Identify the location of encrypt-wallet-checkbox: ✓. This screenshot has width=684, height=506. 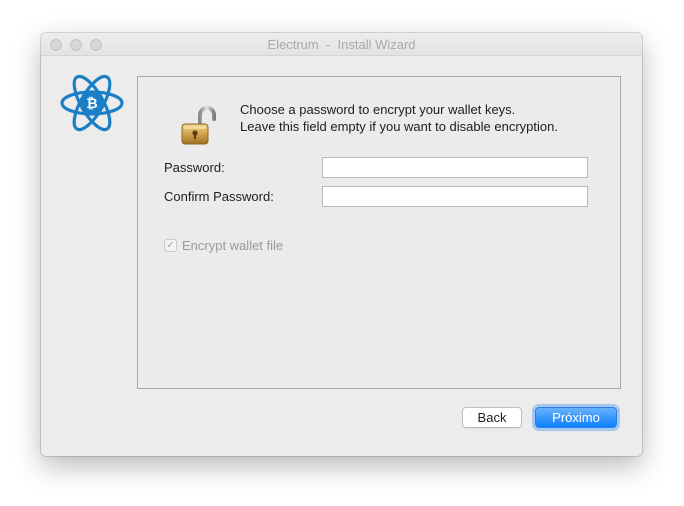
(170, 245).